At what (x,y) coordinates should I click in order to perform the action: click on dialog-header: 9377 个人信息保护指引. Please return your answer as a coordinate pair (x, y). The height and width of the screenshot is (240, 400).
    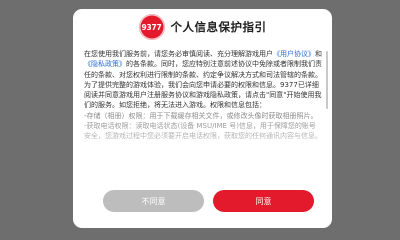
    Looking at the image, I should click on (202, 27).